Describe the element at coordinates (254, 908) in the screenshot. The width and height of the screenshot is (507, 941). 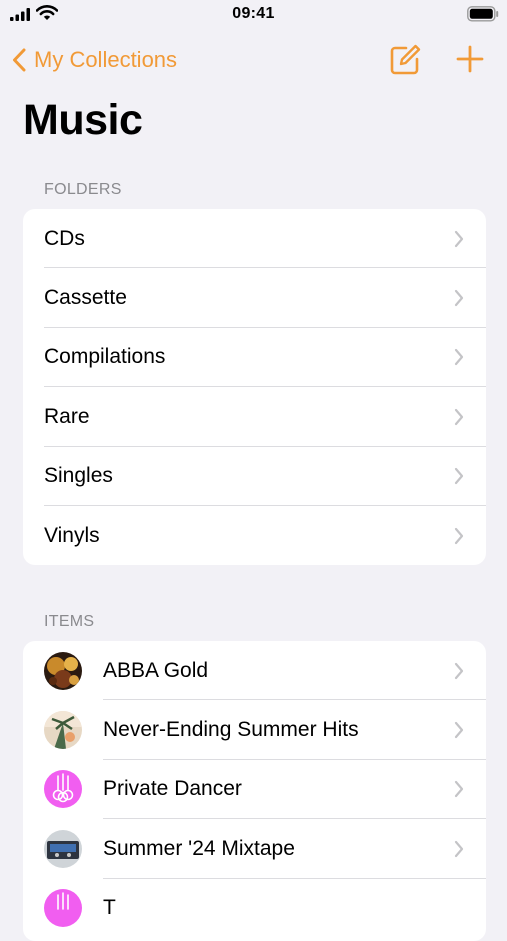
I see `item-row-partial: T` at that location.